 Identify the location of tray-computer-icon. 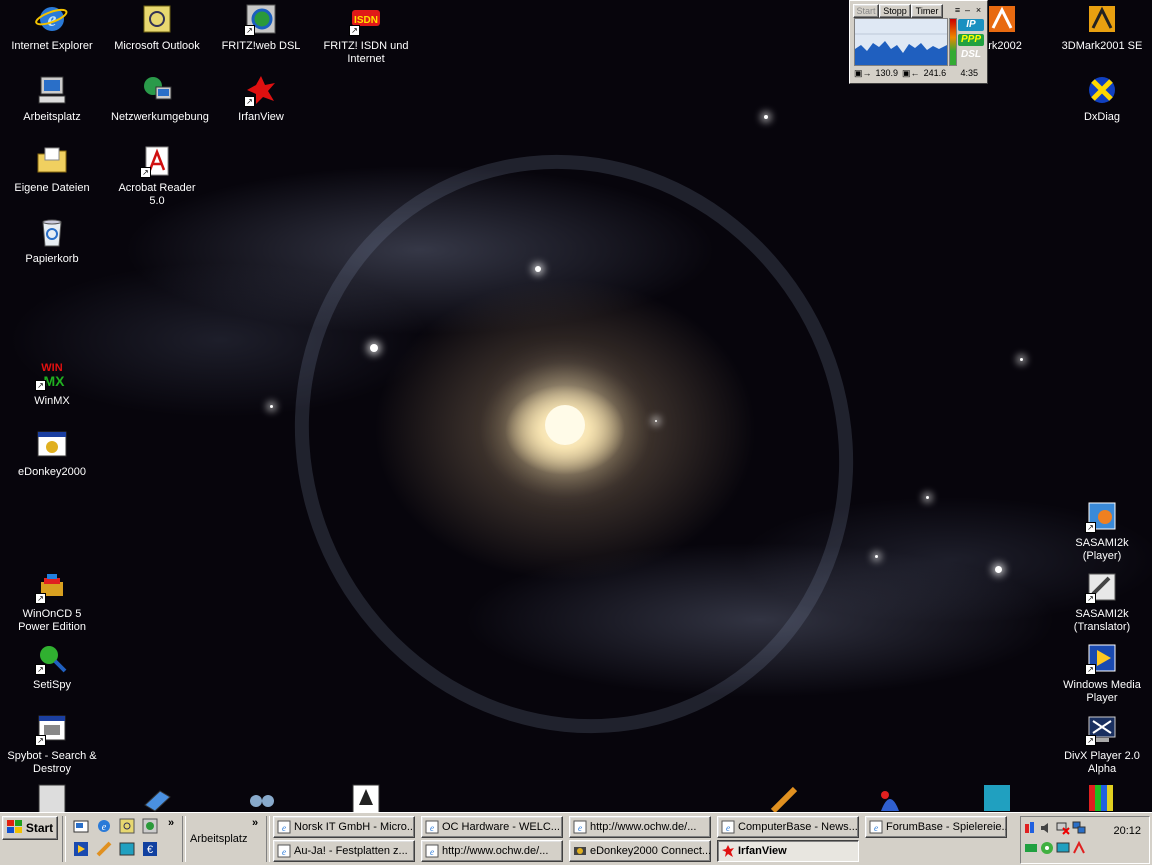
(1063, 848).